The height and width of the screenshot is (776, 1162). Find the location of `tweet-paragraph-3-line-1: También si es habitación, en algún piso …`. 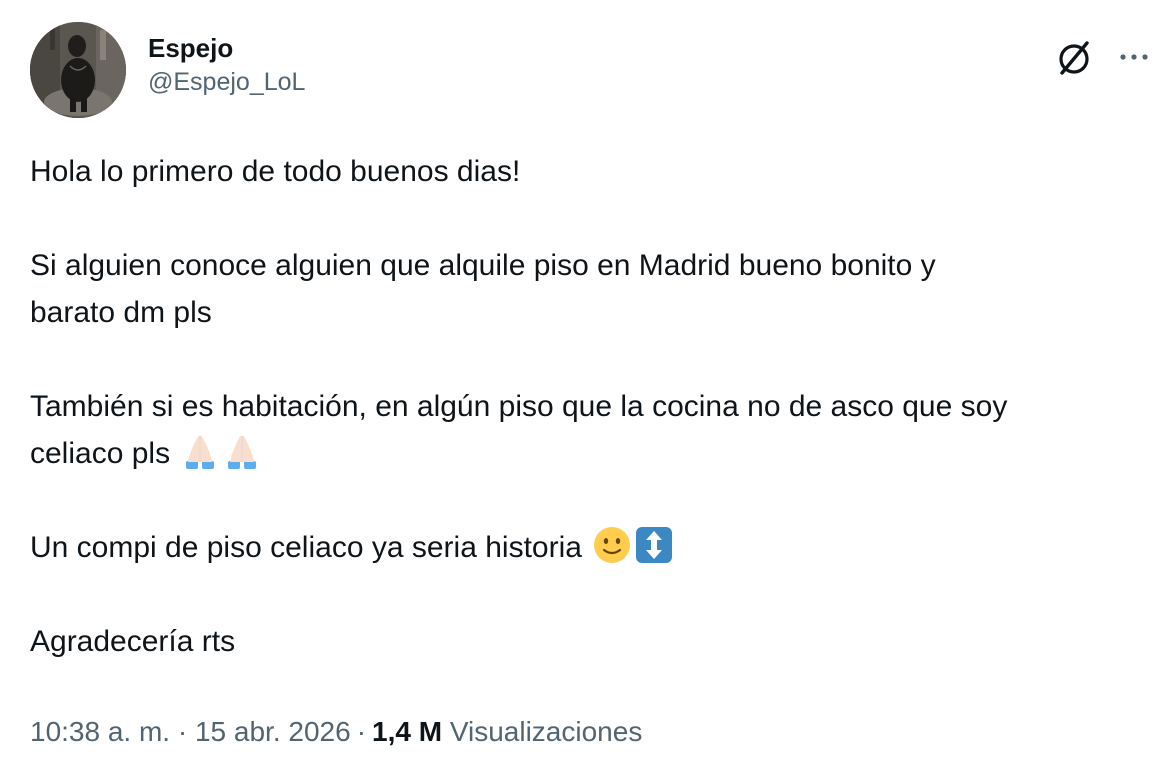

tweet-paragraph-3-line-1: También si es habitación, en algún piso … is located at coordinates (519, 406).